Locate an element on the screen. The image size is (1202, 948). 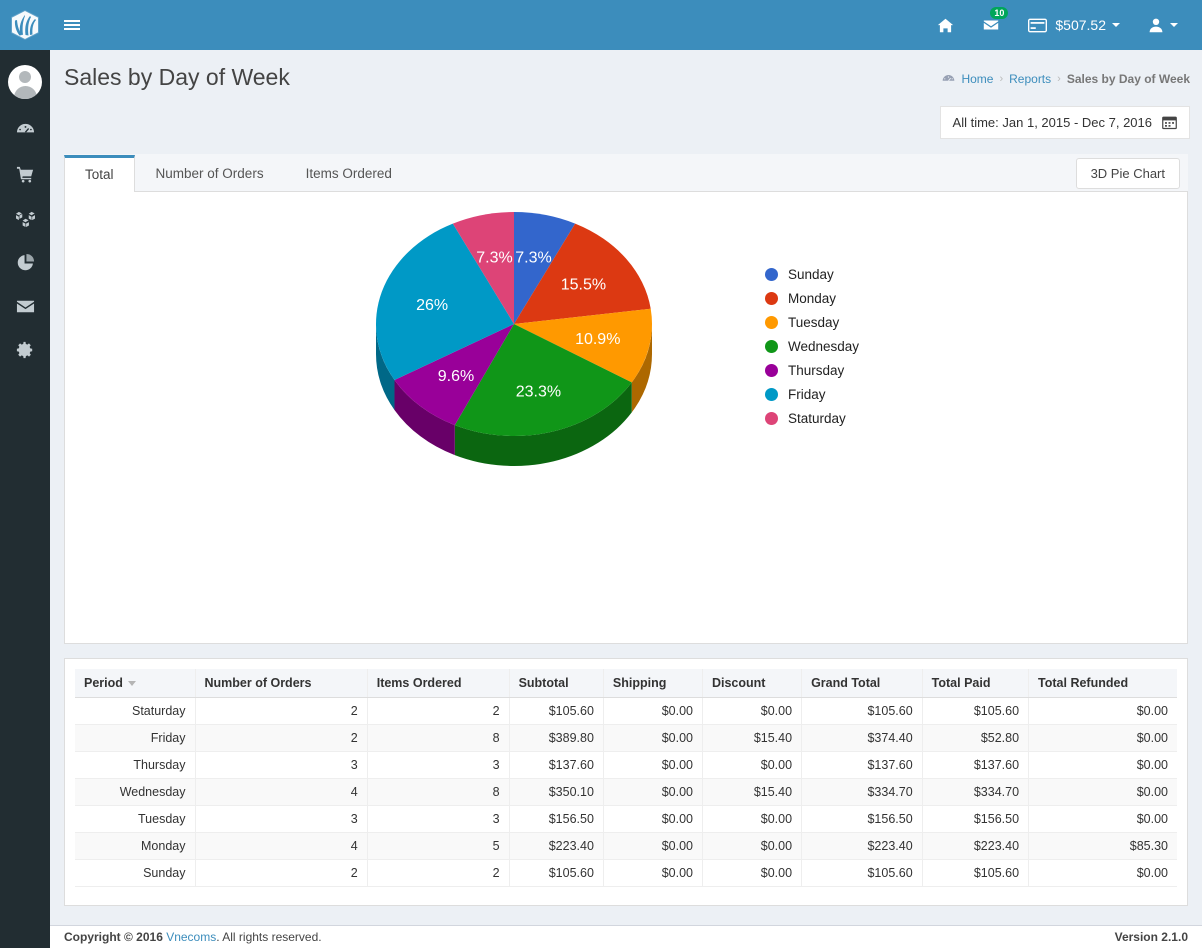
legend-item: Monday is located at coordinates (812, 298).